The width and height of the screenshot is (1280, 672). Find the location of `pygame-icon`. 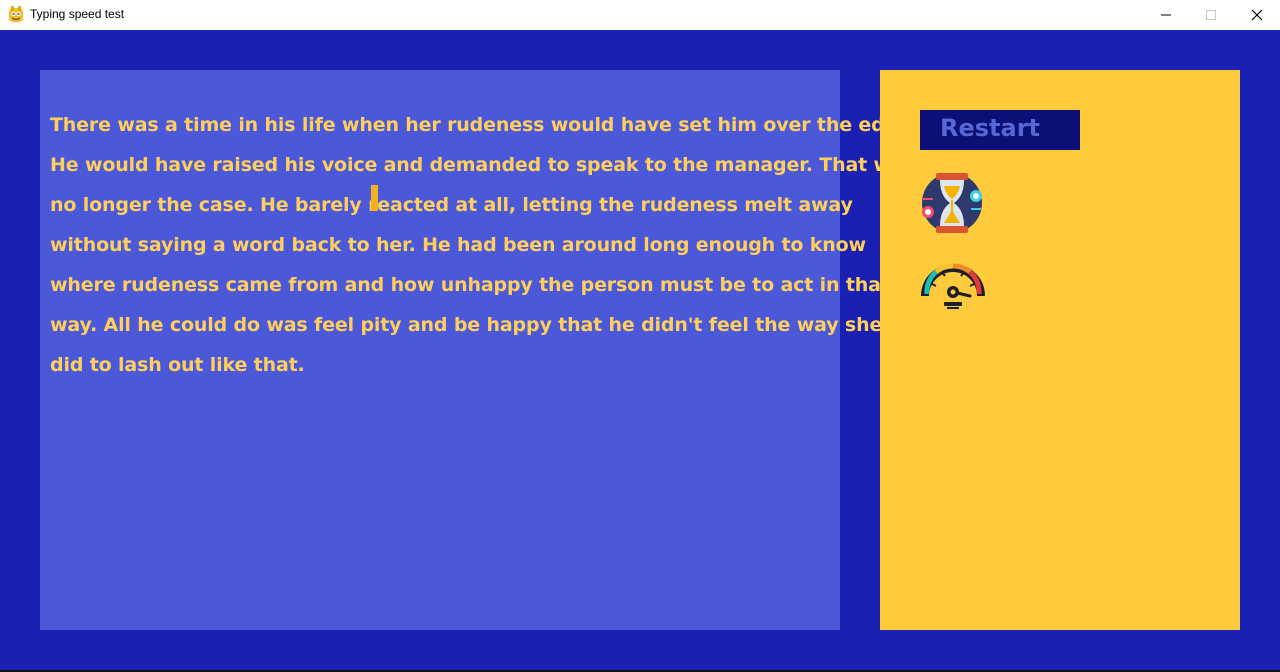

pygame-icon is located at coordinates (16, 14).